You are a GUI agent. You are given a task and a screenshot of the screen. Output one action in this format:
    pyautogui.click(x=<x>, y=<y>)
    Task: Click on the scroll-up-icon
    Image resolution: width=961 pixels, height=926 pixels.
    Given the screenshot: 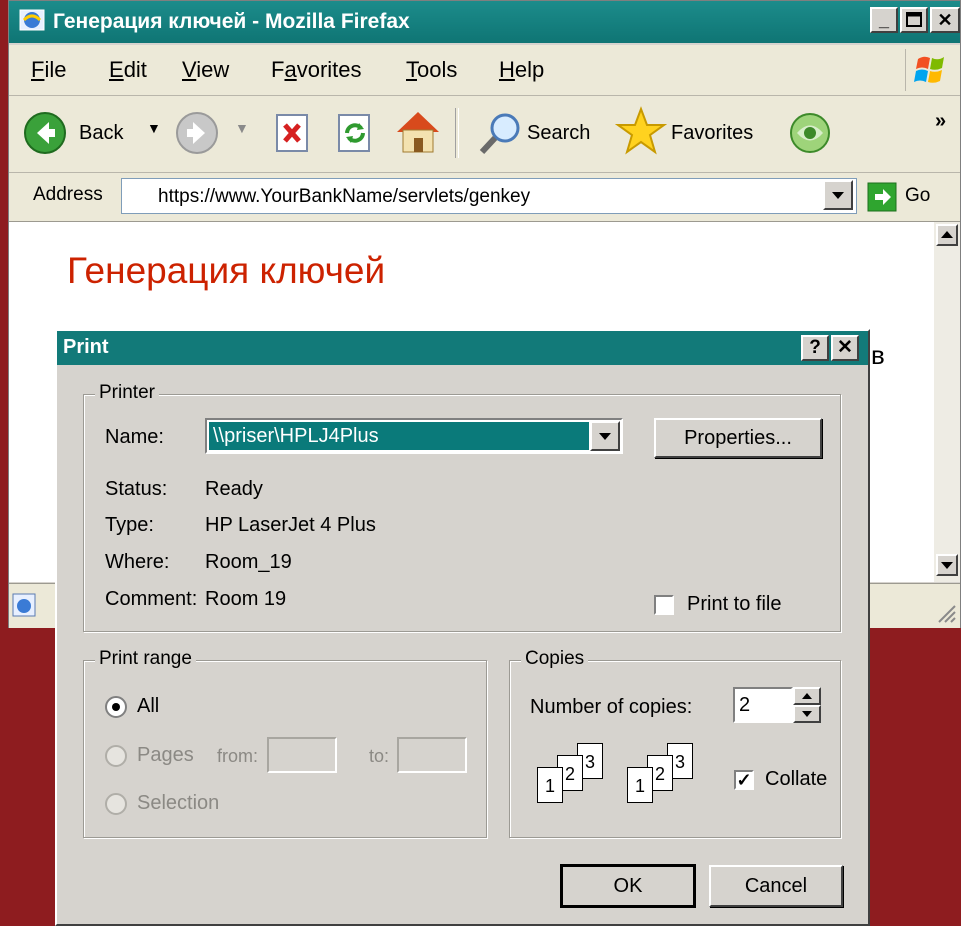 What is the action you would take?
    pyautogui.click(x=947, y=234)
    